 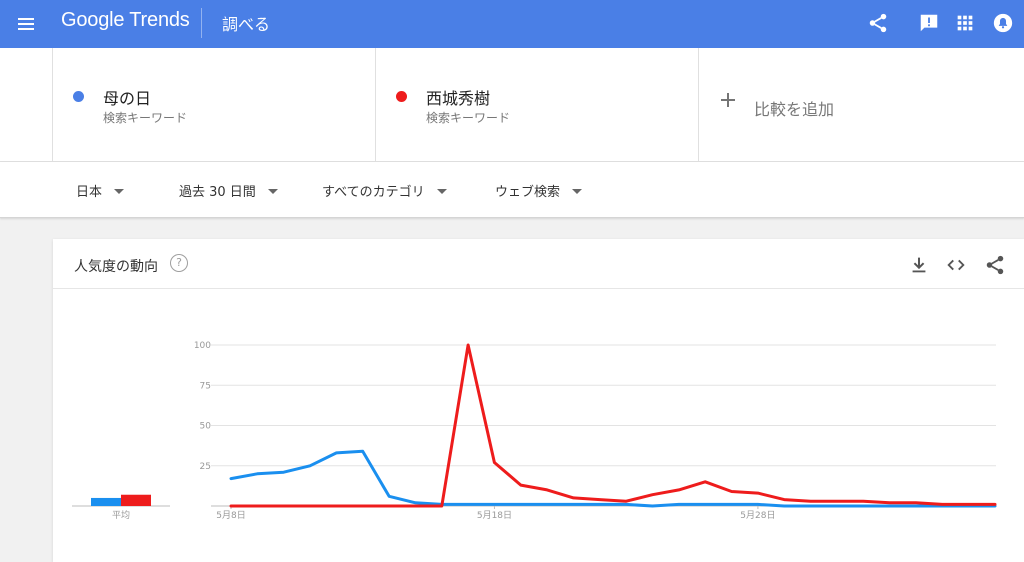 I want to click on search-type-dropdown: ウェブ検索, so click(x=539, y=190).